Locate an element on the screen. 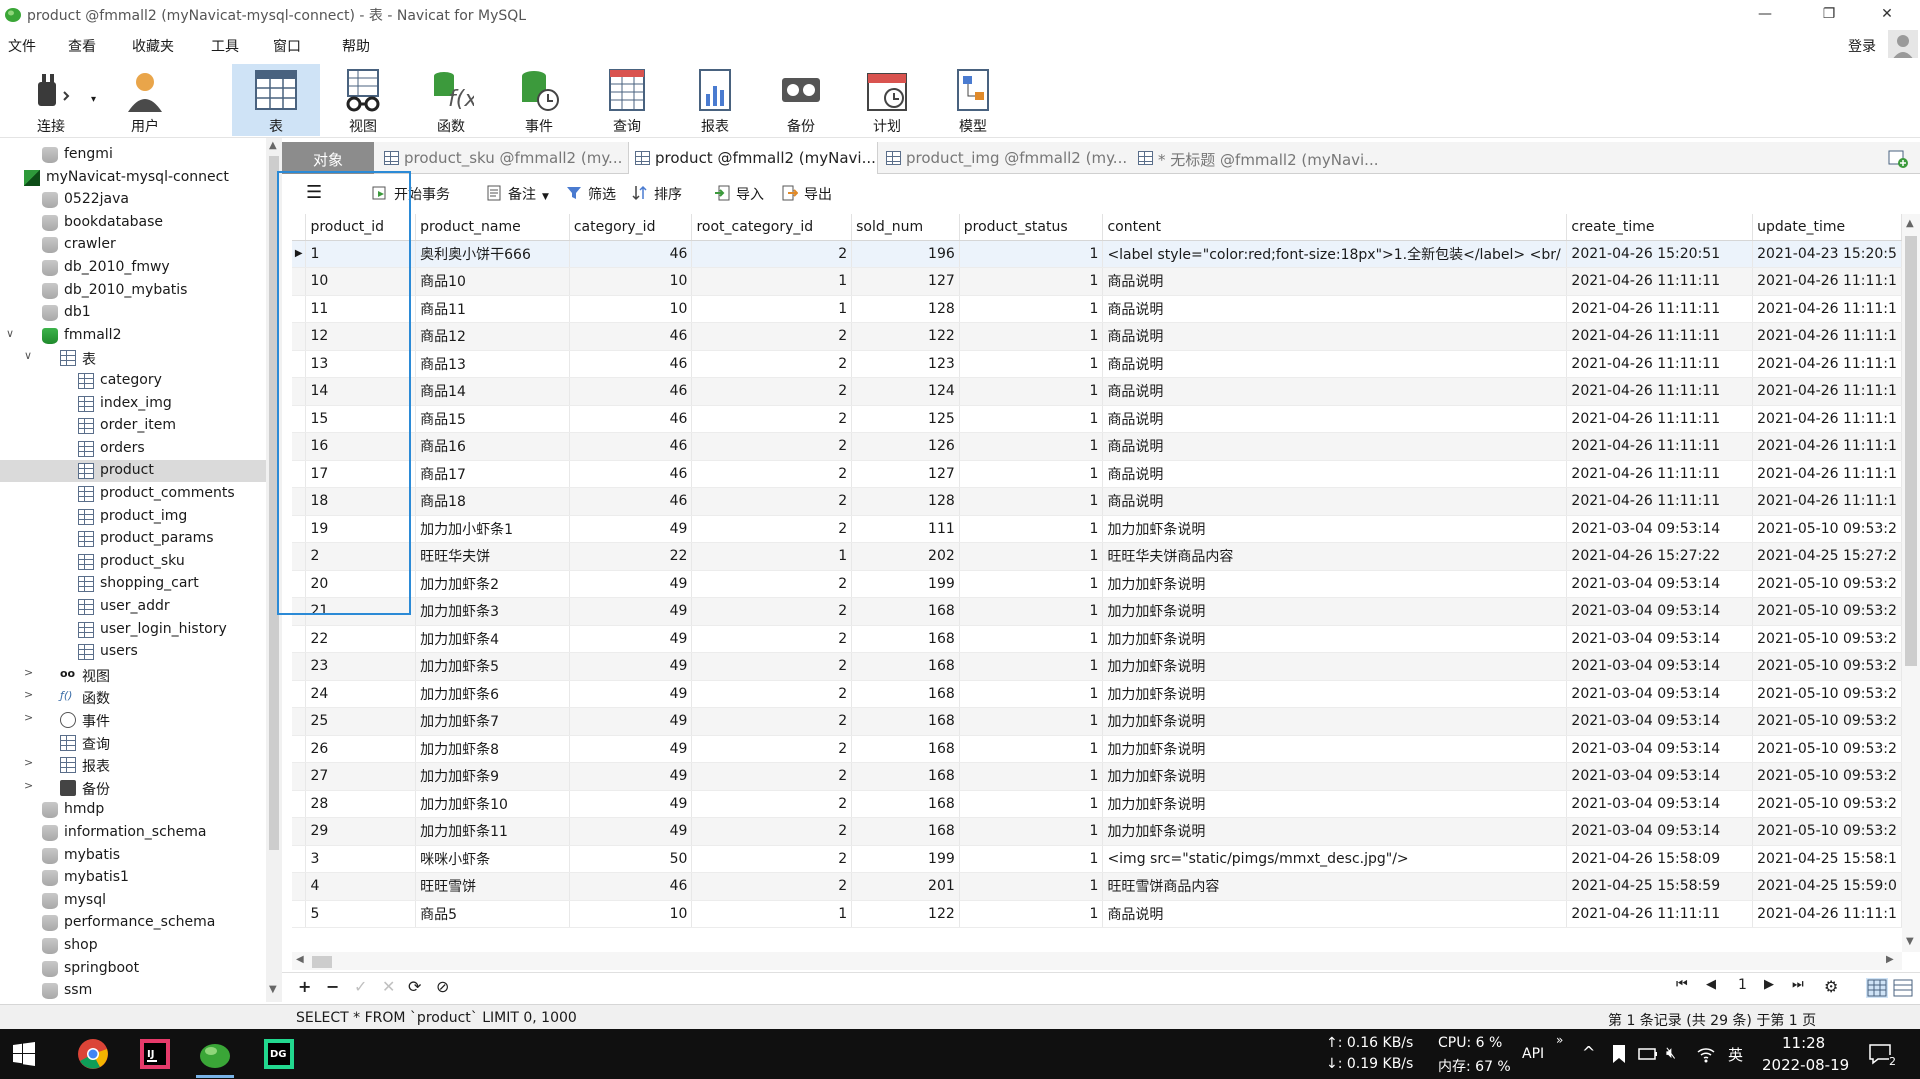 This screenshot has height=1079, width=1920. table-cell: 2021-04-26 15:27:22 is located at coordinates (1660, 556).